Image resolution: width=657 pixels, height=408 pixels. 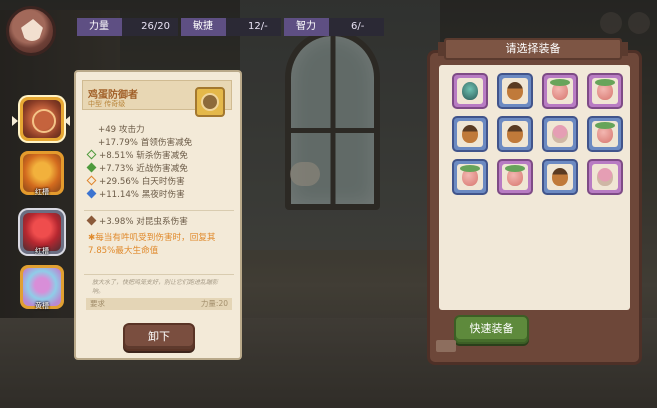 I want to click on stat-agility: 敏捷 12/-, so click(x=231, y=27).